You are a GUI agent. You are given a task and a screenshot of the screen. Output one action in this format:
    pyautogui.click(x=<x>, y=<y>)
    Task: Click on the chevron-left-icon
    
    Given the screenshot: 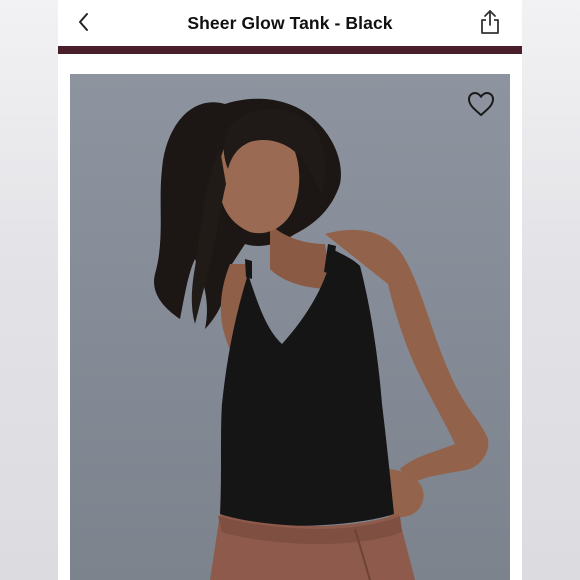 What is the action you would take?
    pyautogui.click(x=83, y=22)
    